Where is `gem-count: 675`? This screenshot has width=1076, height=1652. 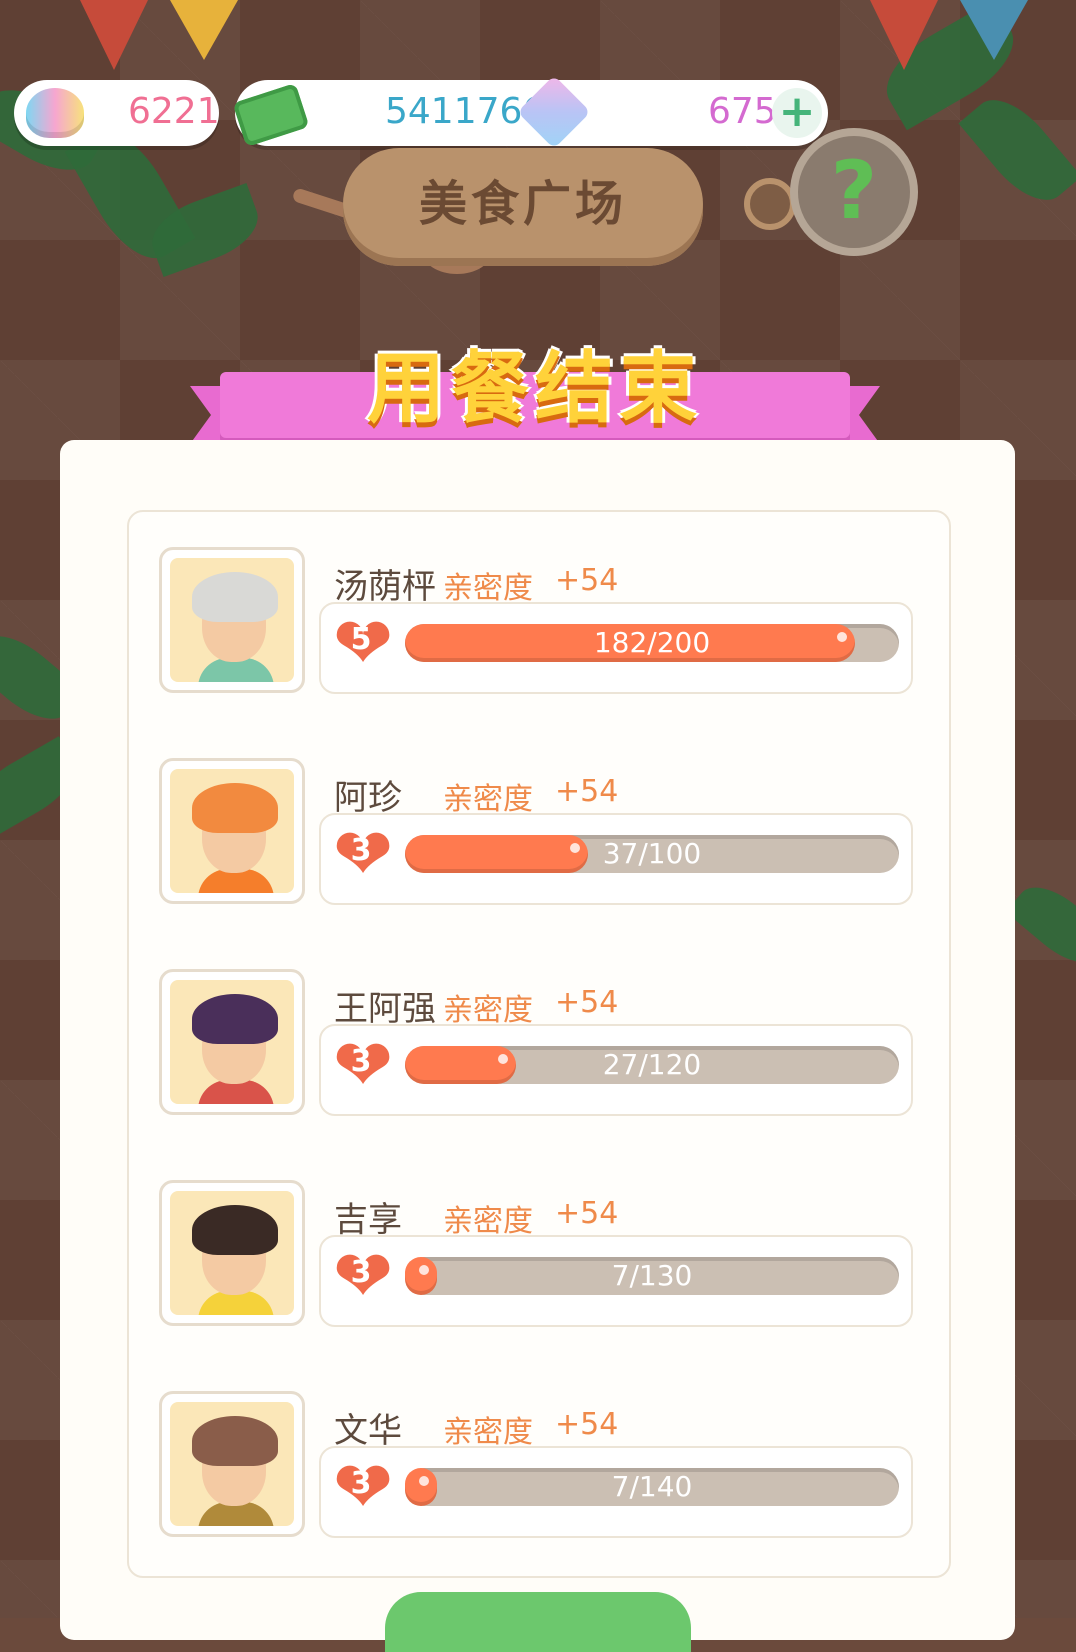 gem-count: 675 is located at coordinates (742, 111).